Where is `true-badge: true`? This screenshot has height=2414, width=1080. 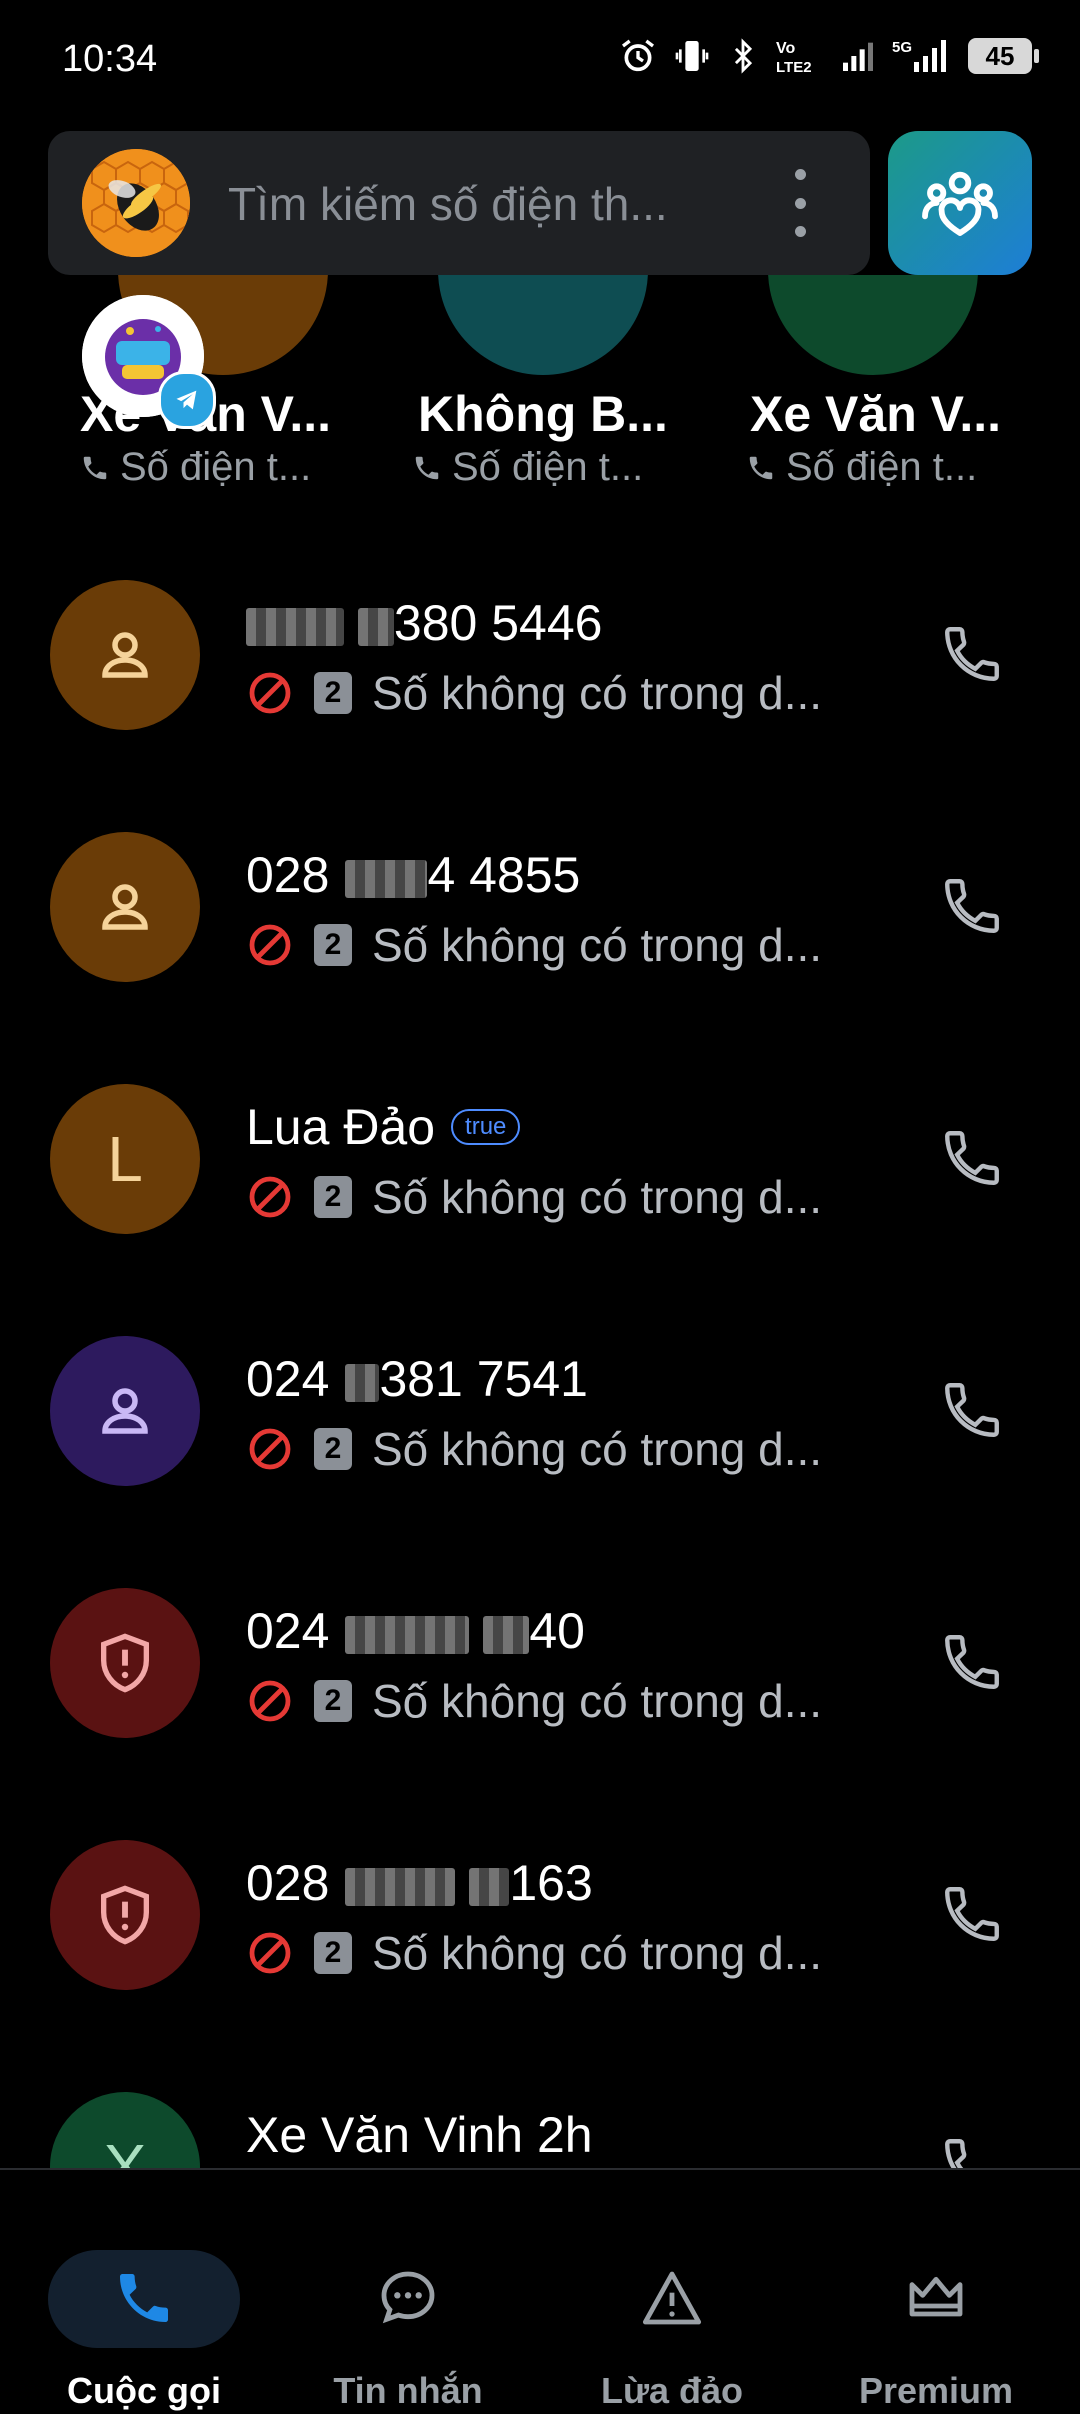
true-badge: true is located at coordinates (486, 1127).